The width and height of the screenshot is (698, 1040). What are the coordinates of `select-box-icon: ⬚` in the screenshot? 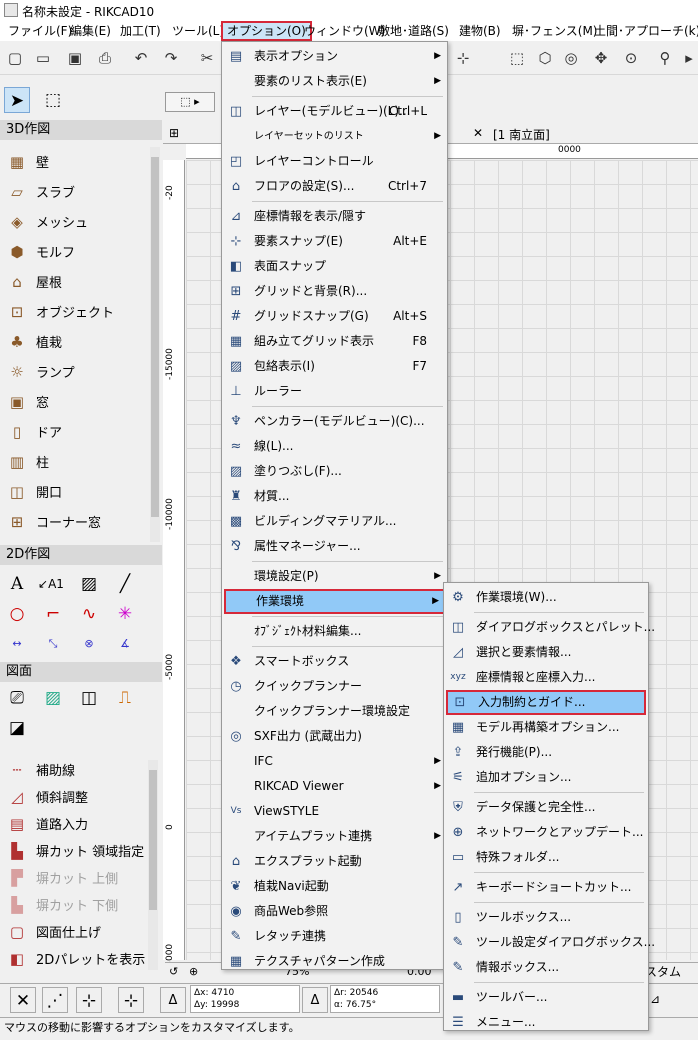 It's located at (517, 58).